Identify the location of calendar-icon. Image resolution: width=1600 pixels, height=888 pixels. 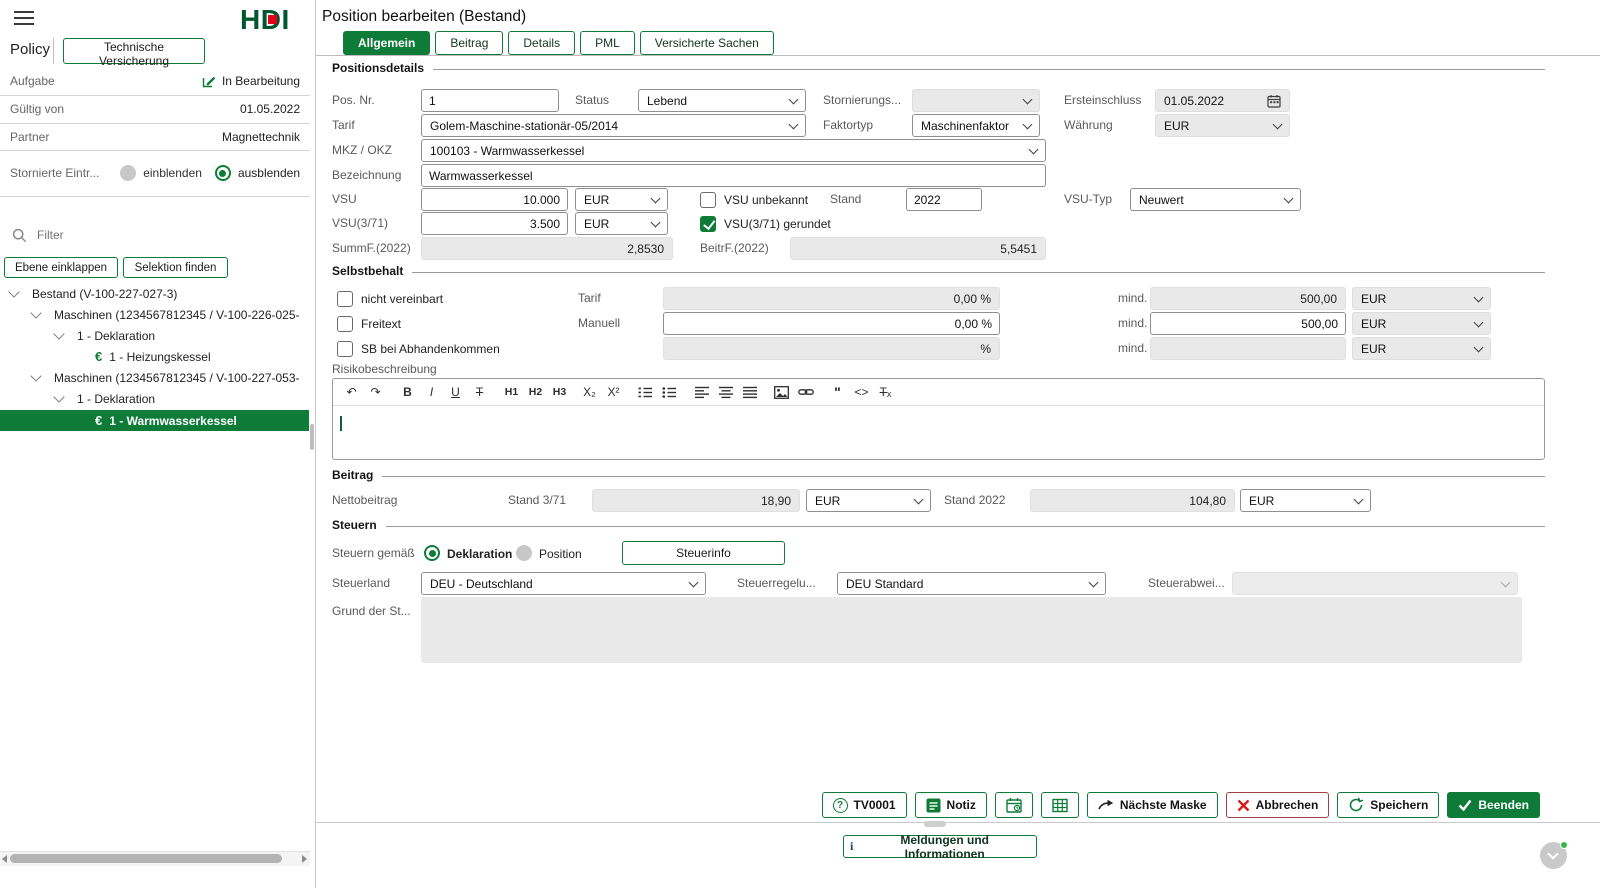
(1274, 101).